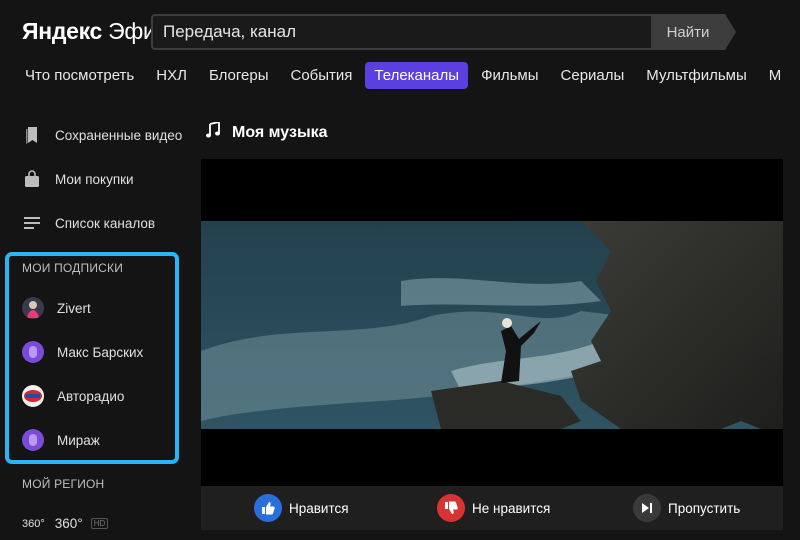 The height and width of the screenshot is (540, 800). What do you see at coordinates (91, 396) in the screenshot?
I see `subscription-label: Авторадио` at bounding box center [91, 396].